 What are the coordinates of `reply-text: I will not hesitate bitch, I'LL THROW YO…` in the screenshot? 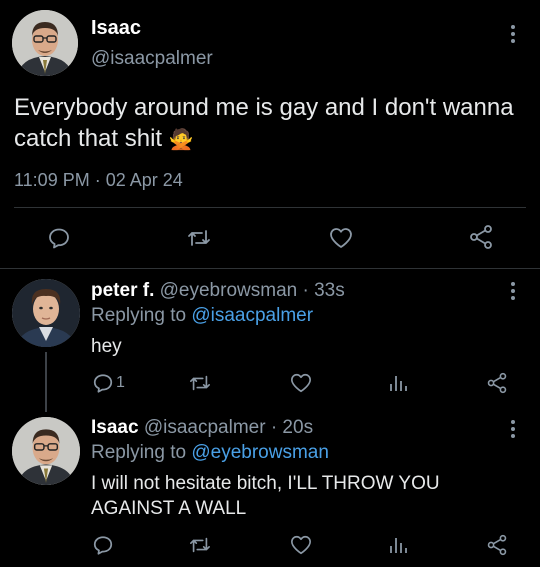 It's located at (265, 496).